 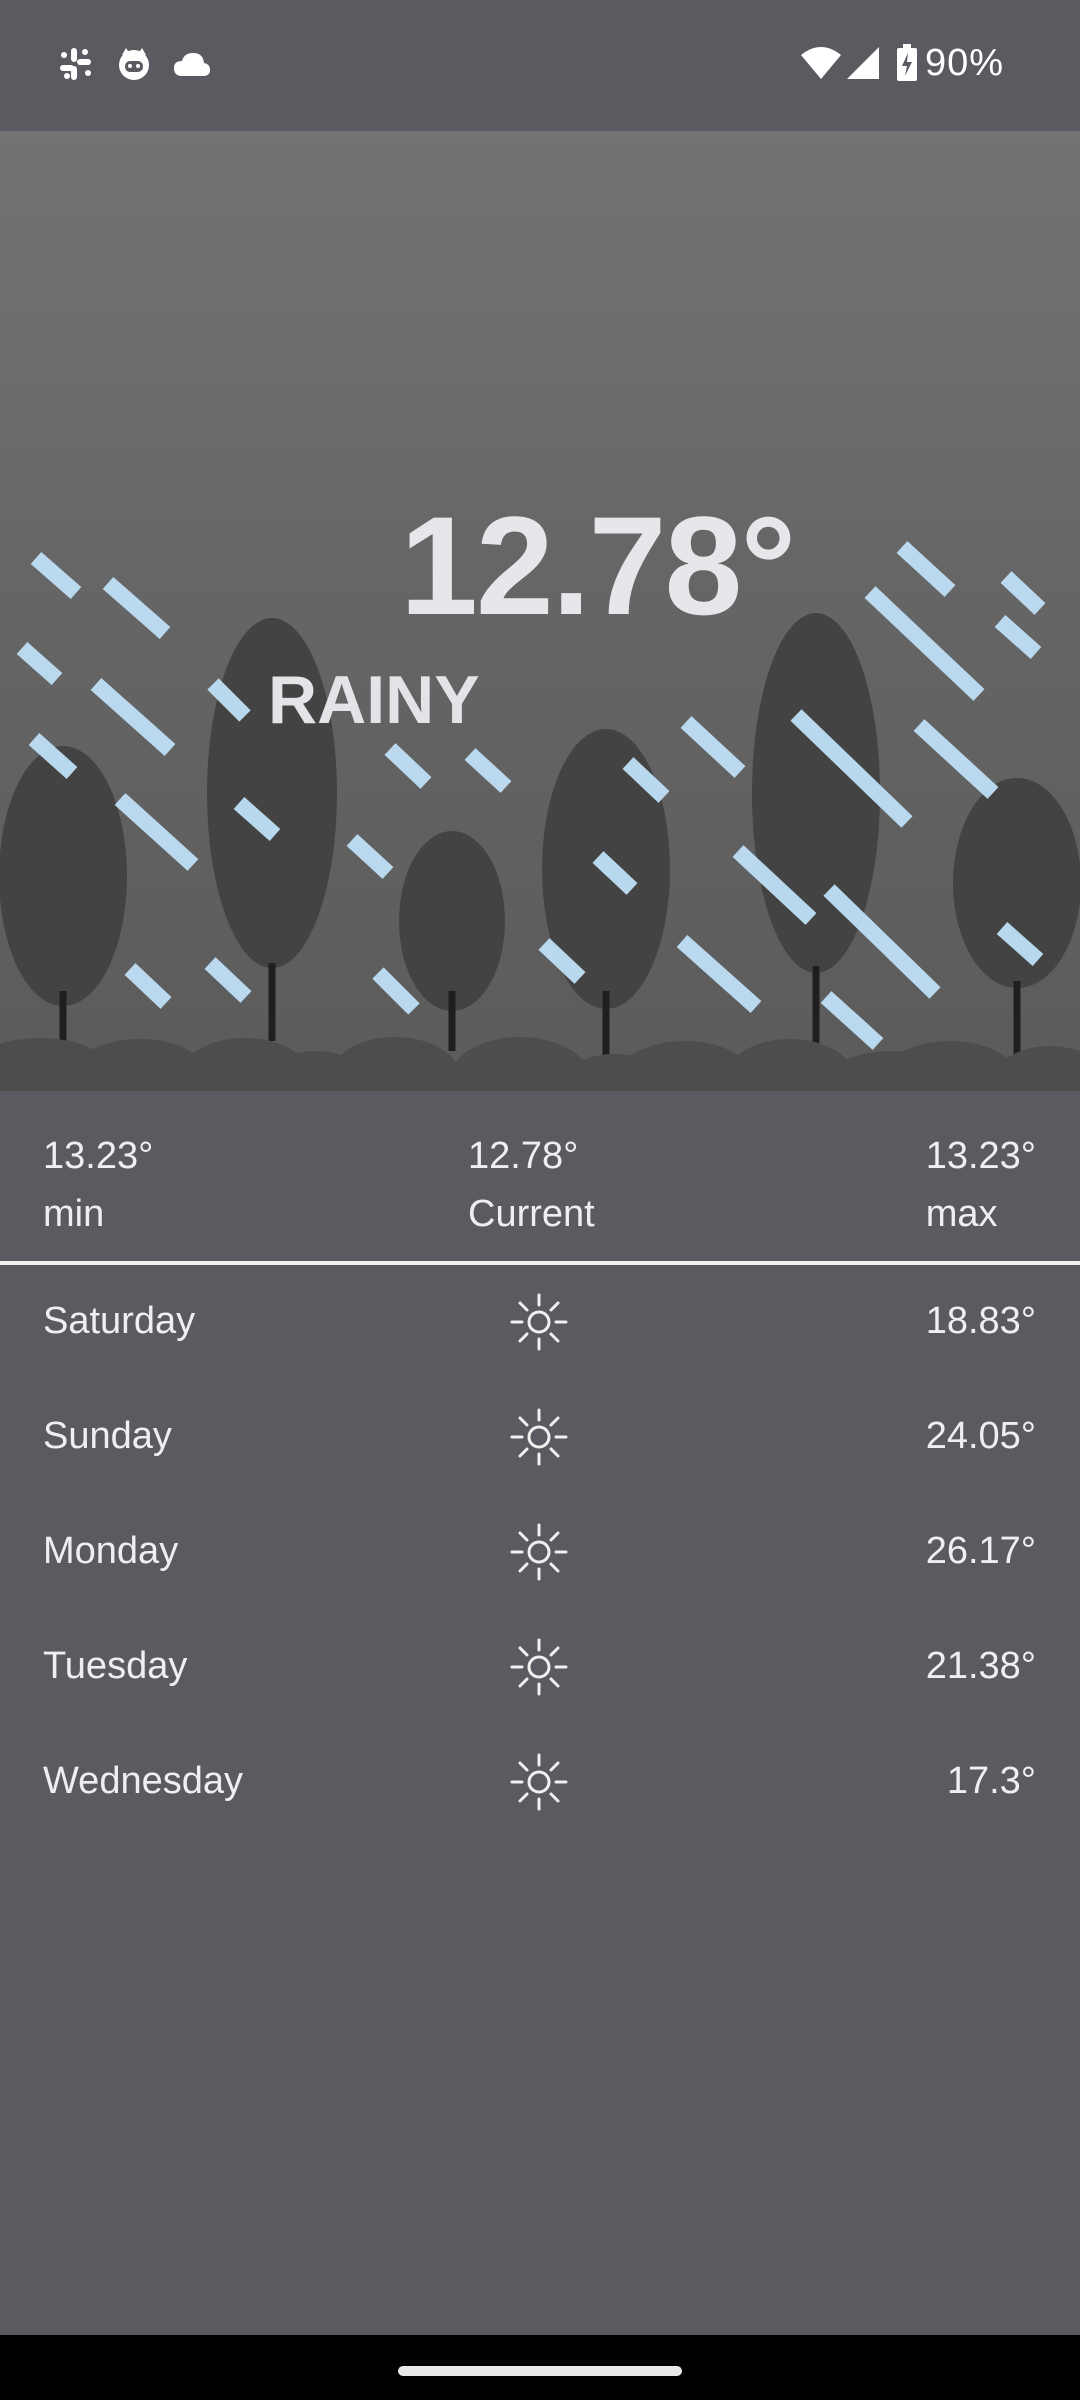 What do you see at coordinates (531, 1185) in the screenshot?
I see `current-temperature-summary: 12.78° Current` at bounding box center [531, 1185].